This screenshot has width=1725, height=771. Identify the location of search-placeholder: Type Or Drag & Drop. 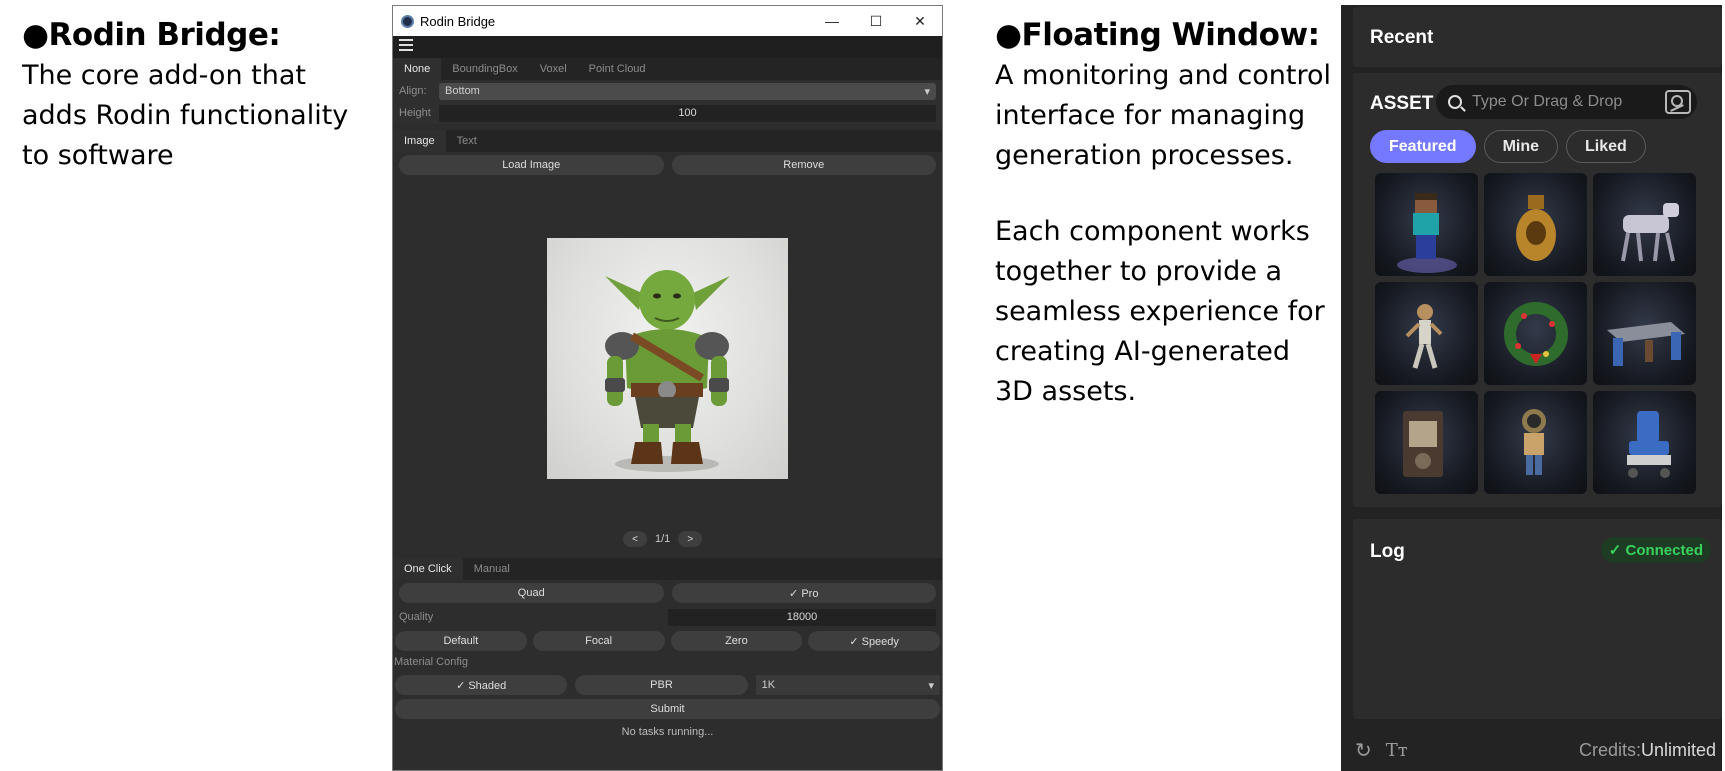
(1547, 101).